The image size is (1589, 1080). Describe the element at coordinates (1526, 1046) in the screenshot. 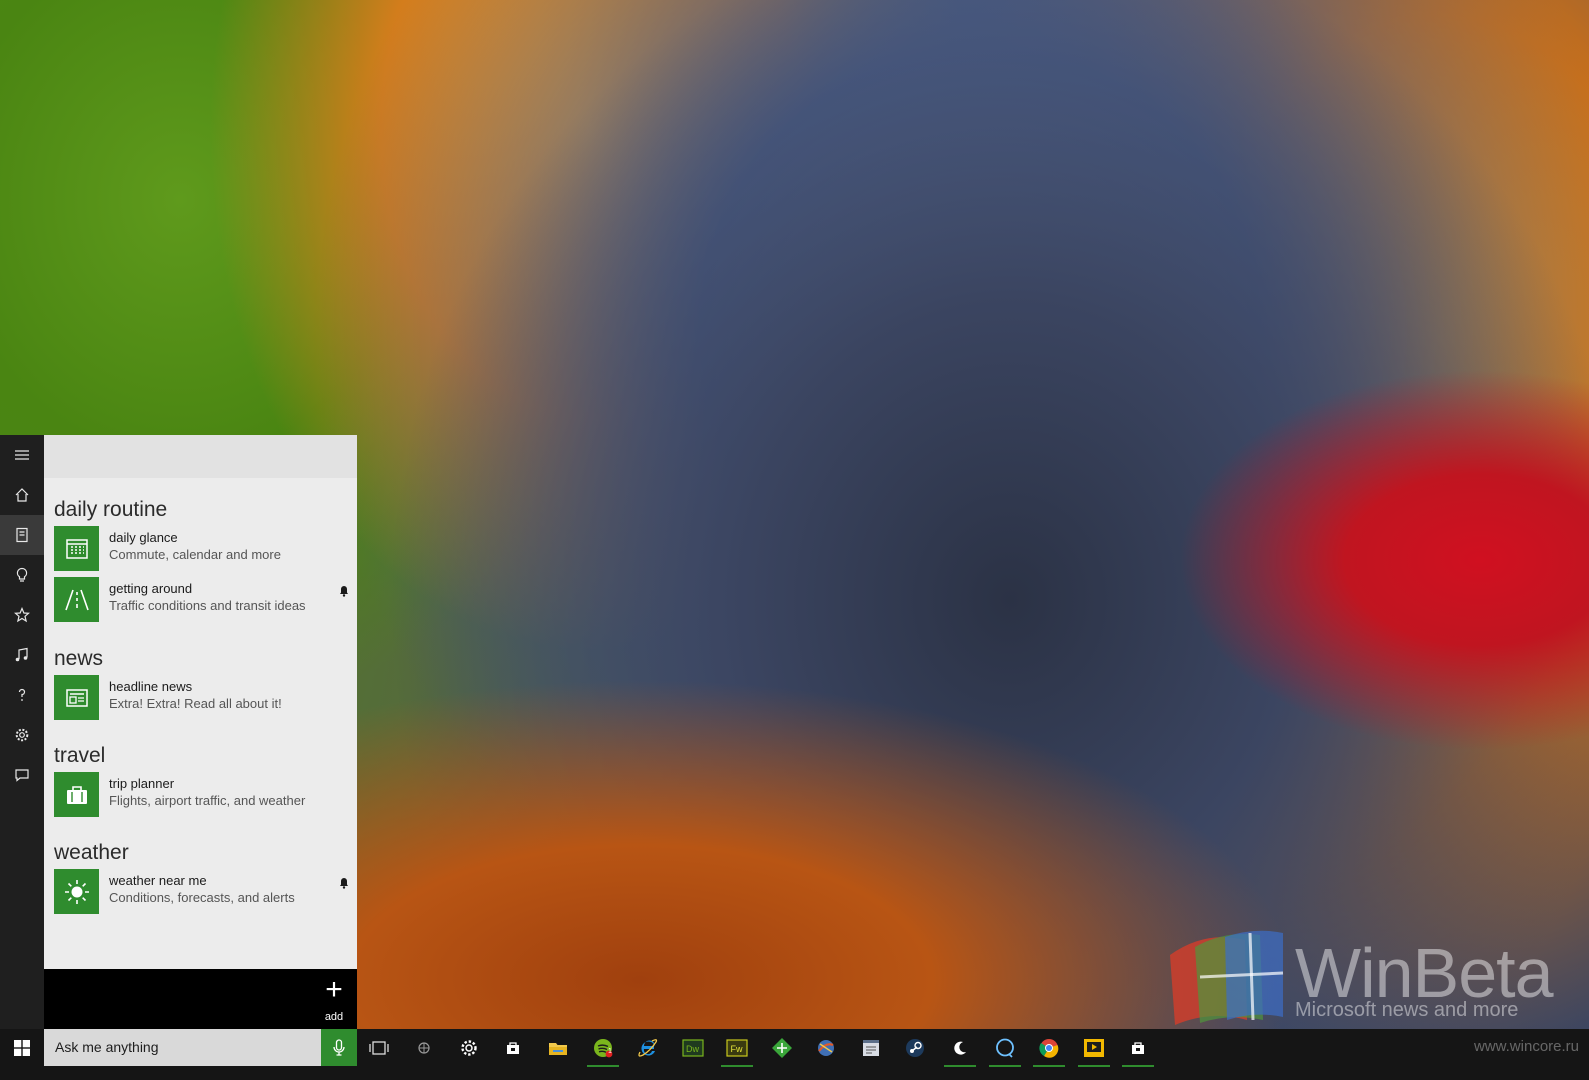

I see `site-url: www.wincore.ru` at that location.